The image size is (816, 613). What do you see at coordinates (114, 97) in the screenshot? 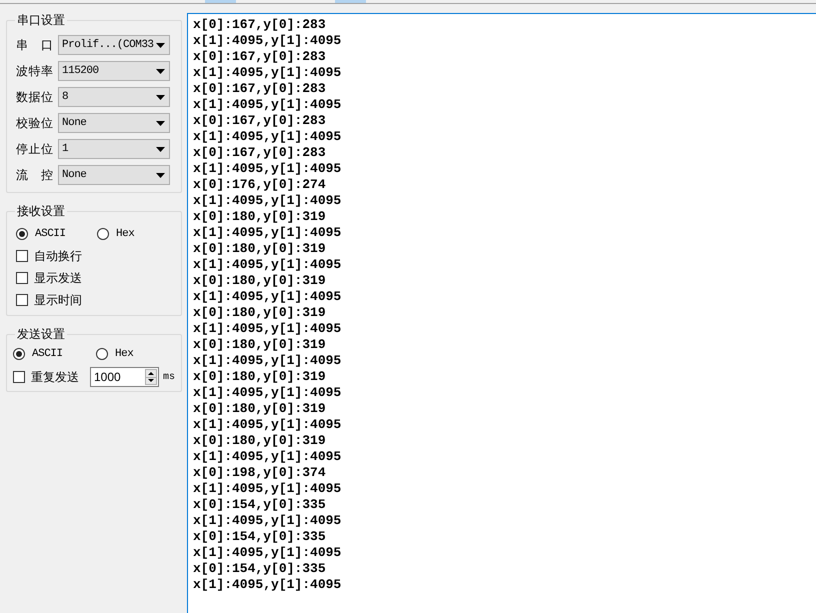
I see `dropdown: 8` at bounding box center [114, 97].